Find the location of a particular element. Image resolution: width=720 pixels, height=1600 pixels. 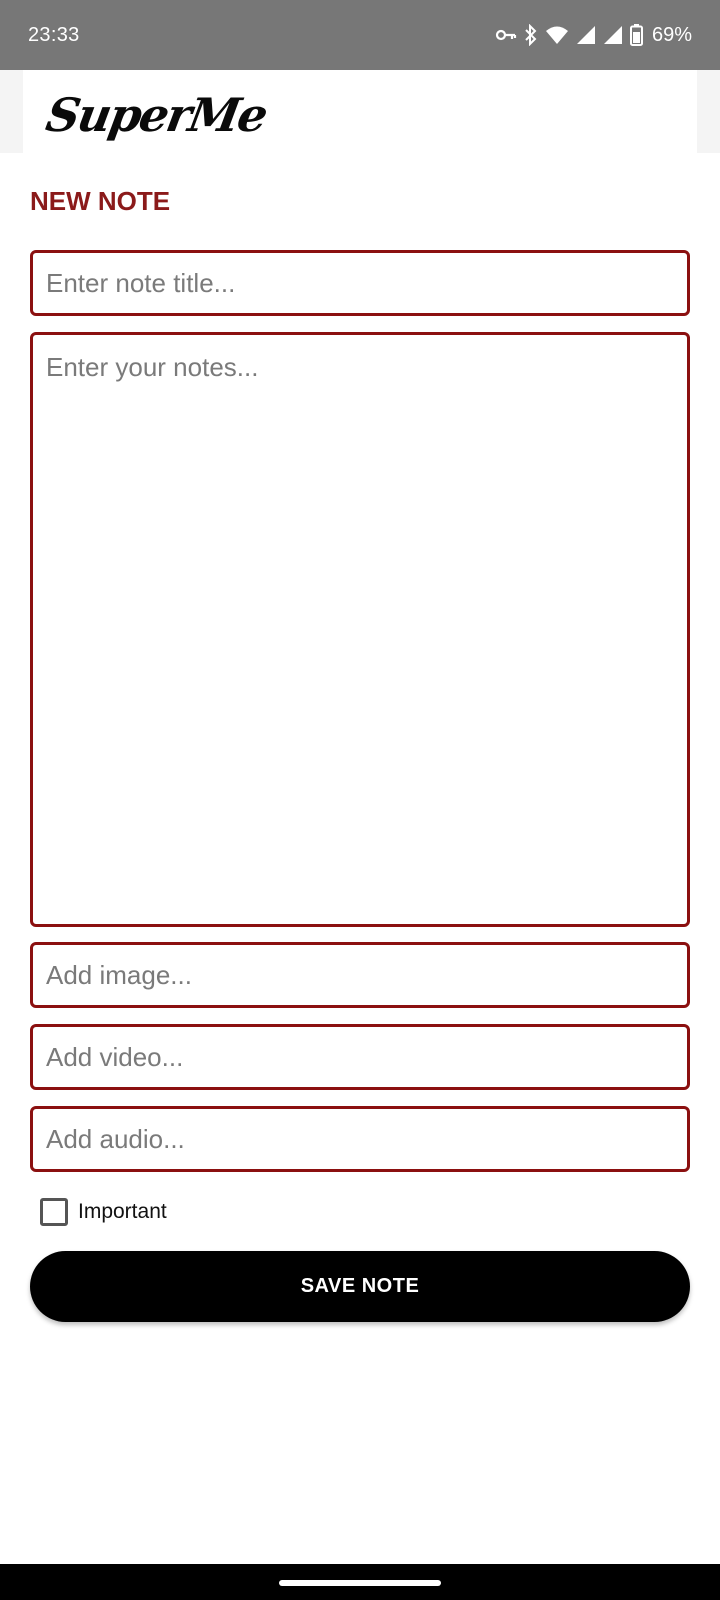

navigation-bar is located at coordinates (360, 1582).